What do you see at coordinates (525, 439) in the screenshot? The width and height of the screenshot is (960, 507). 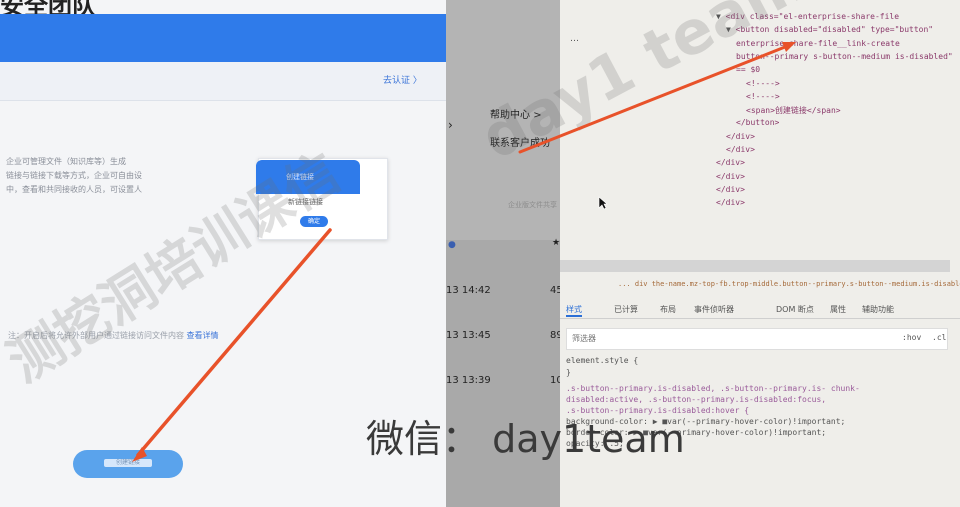 I see `wechat-caption: 微信： day1team` at bounding box center [525, 439].